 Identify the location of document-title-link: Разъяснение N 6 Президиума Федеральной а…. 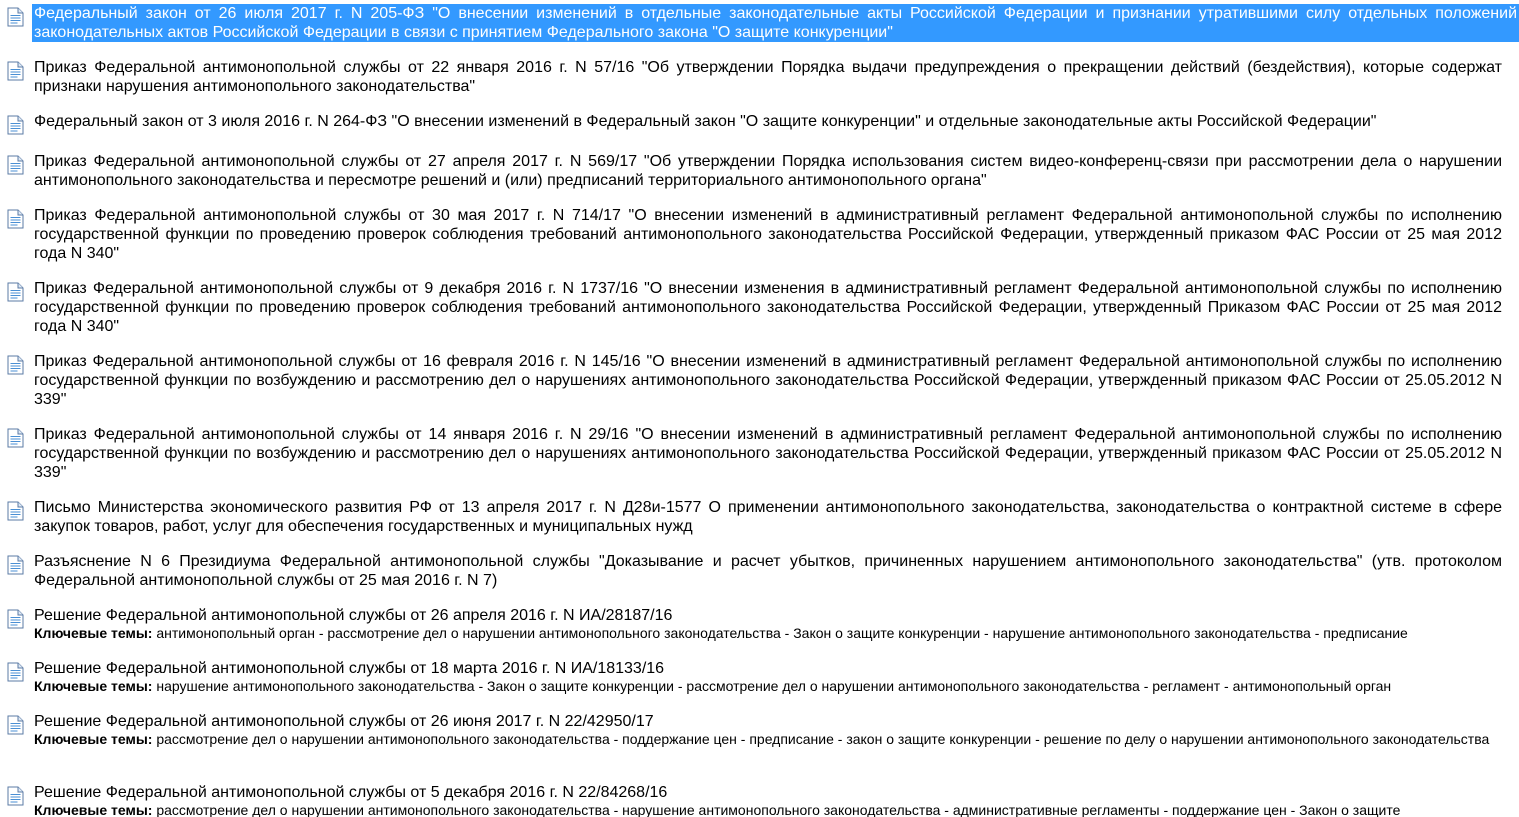
(768, 571).